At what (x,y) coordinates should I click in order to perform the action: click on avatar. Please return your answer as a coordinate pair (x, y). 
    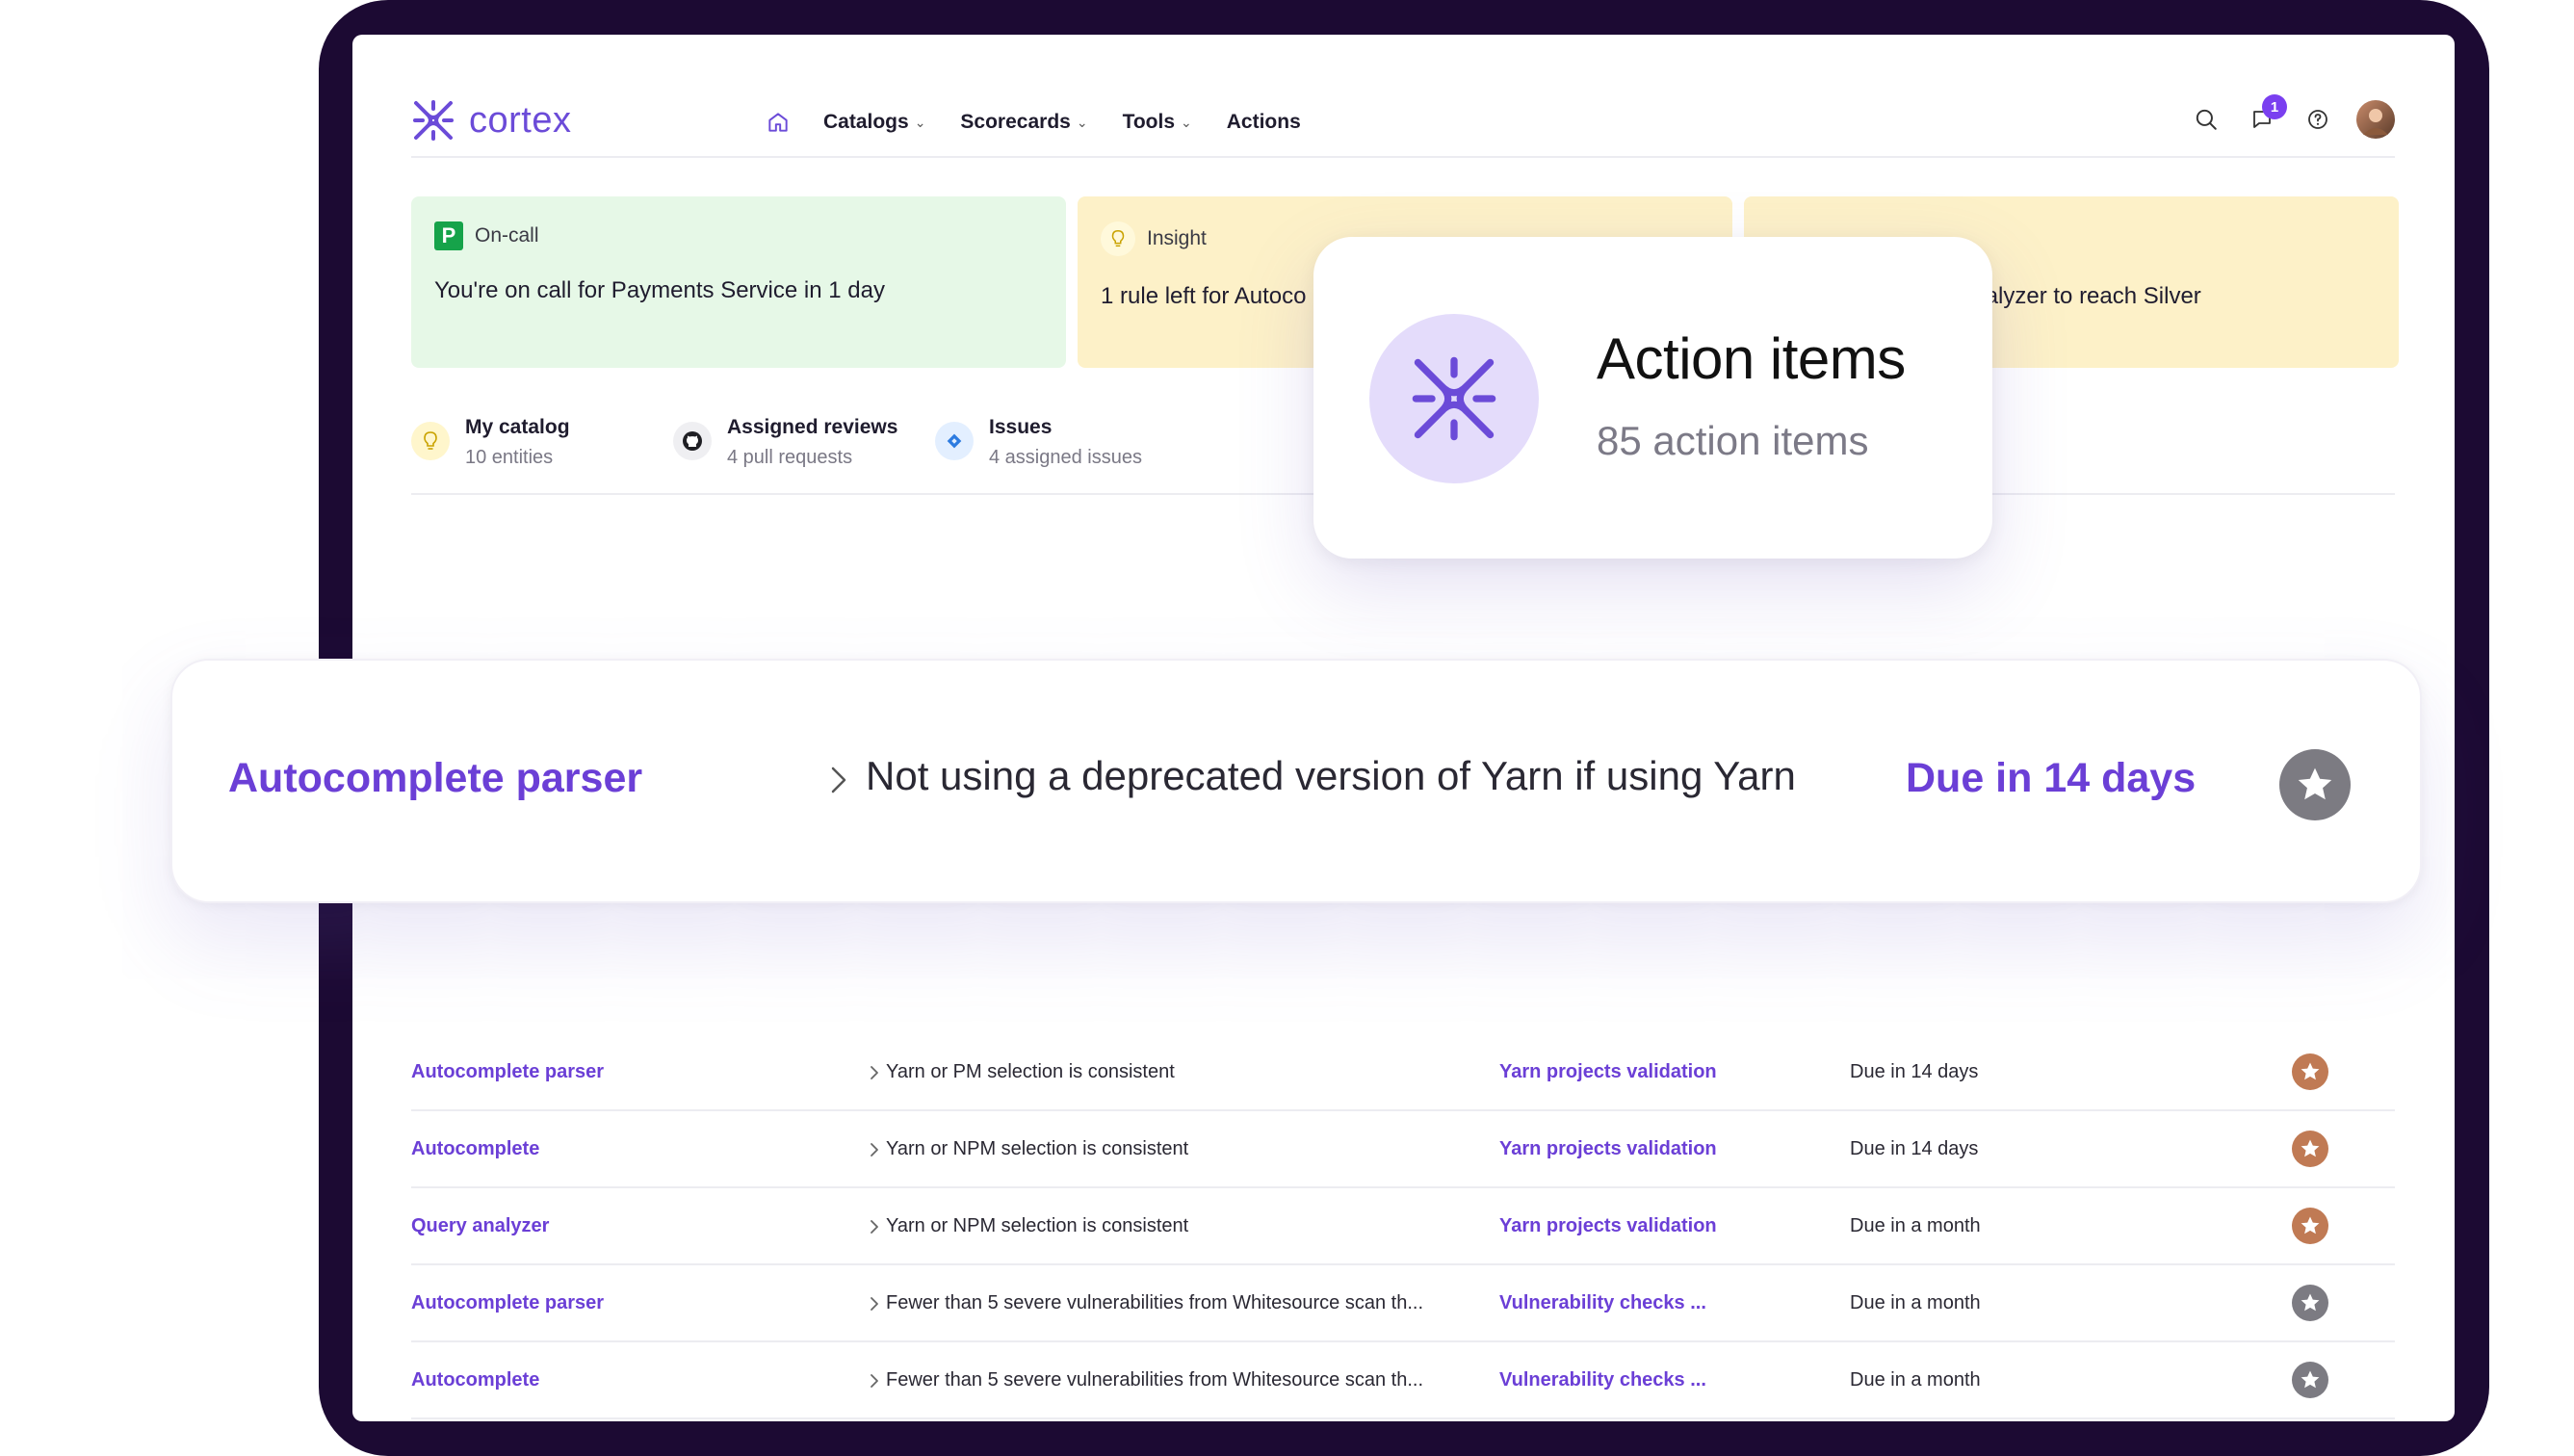
    Looking at the image, I should click on (2375, 119).